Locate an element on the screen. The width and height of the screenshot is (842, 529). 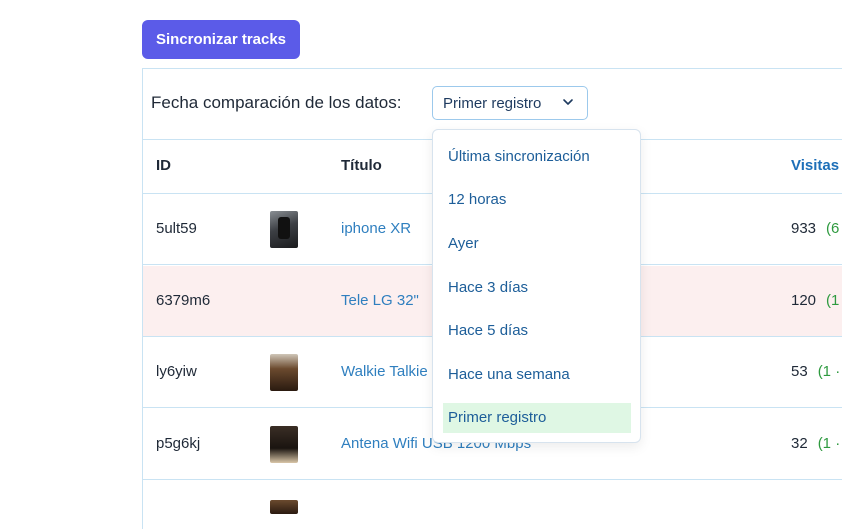
option-3-days: Hace 3 días is located at coordinates (537, 288).